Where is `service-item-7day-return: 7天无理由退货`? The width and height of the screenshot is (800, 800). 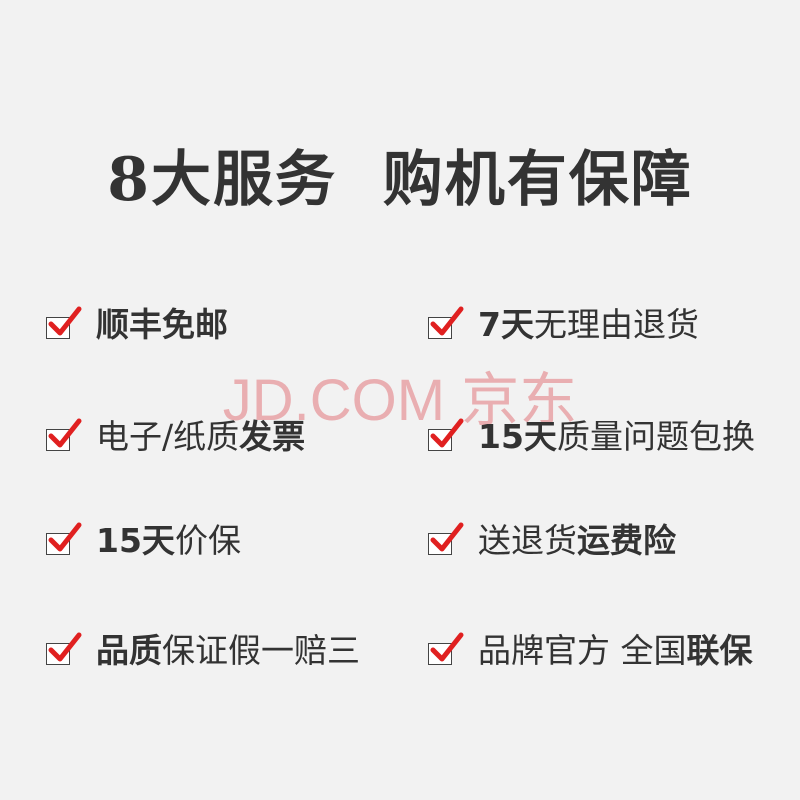 service-item-7day-return: 7天无理由退货 is located at coordinates (563, 325).